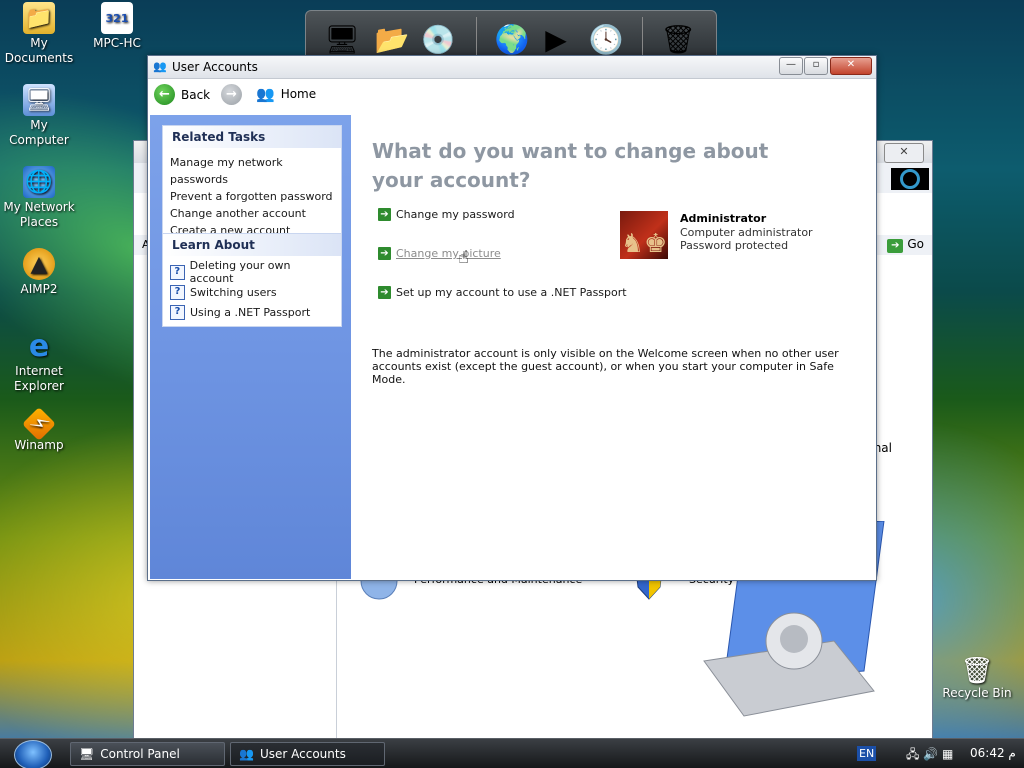 This screenshot has width=1024, height=768. What do you see at coordinates (147, 754) in the screenshot?
I see `taskbar-item-control-panel: 🖥 Control Panel` at bounding box center [147, 754].